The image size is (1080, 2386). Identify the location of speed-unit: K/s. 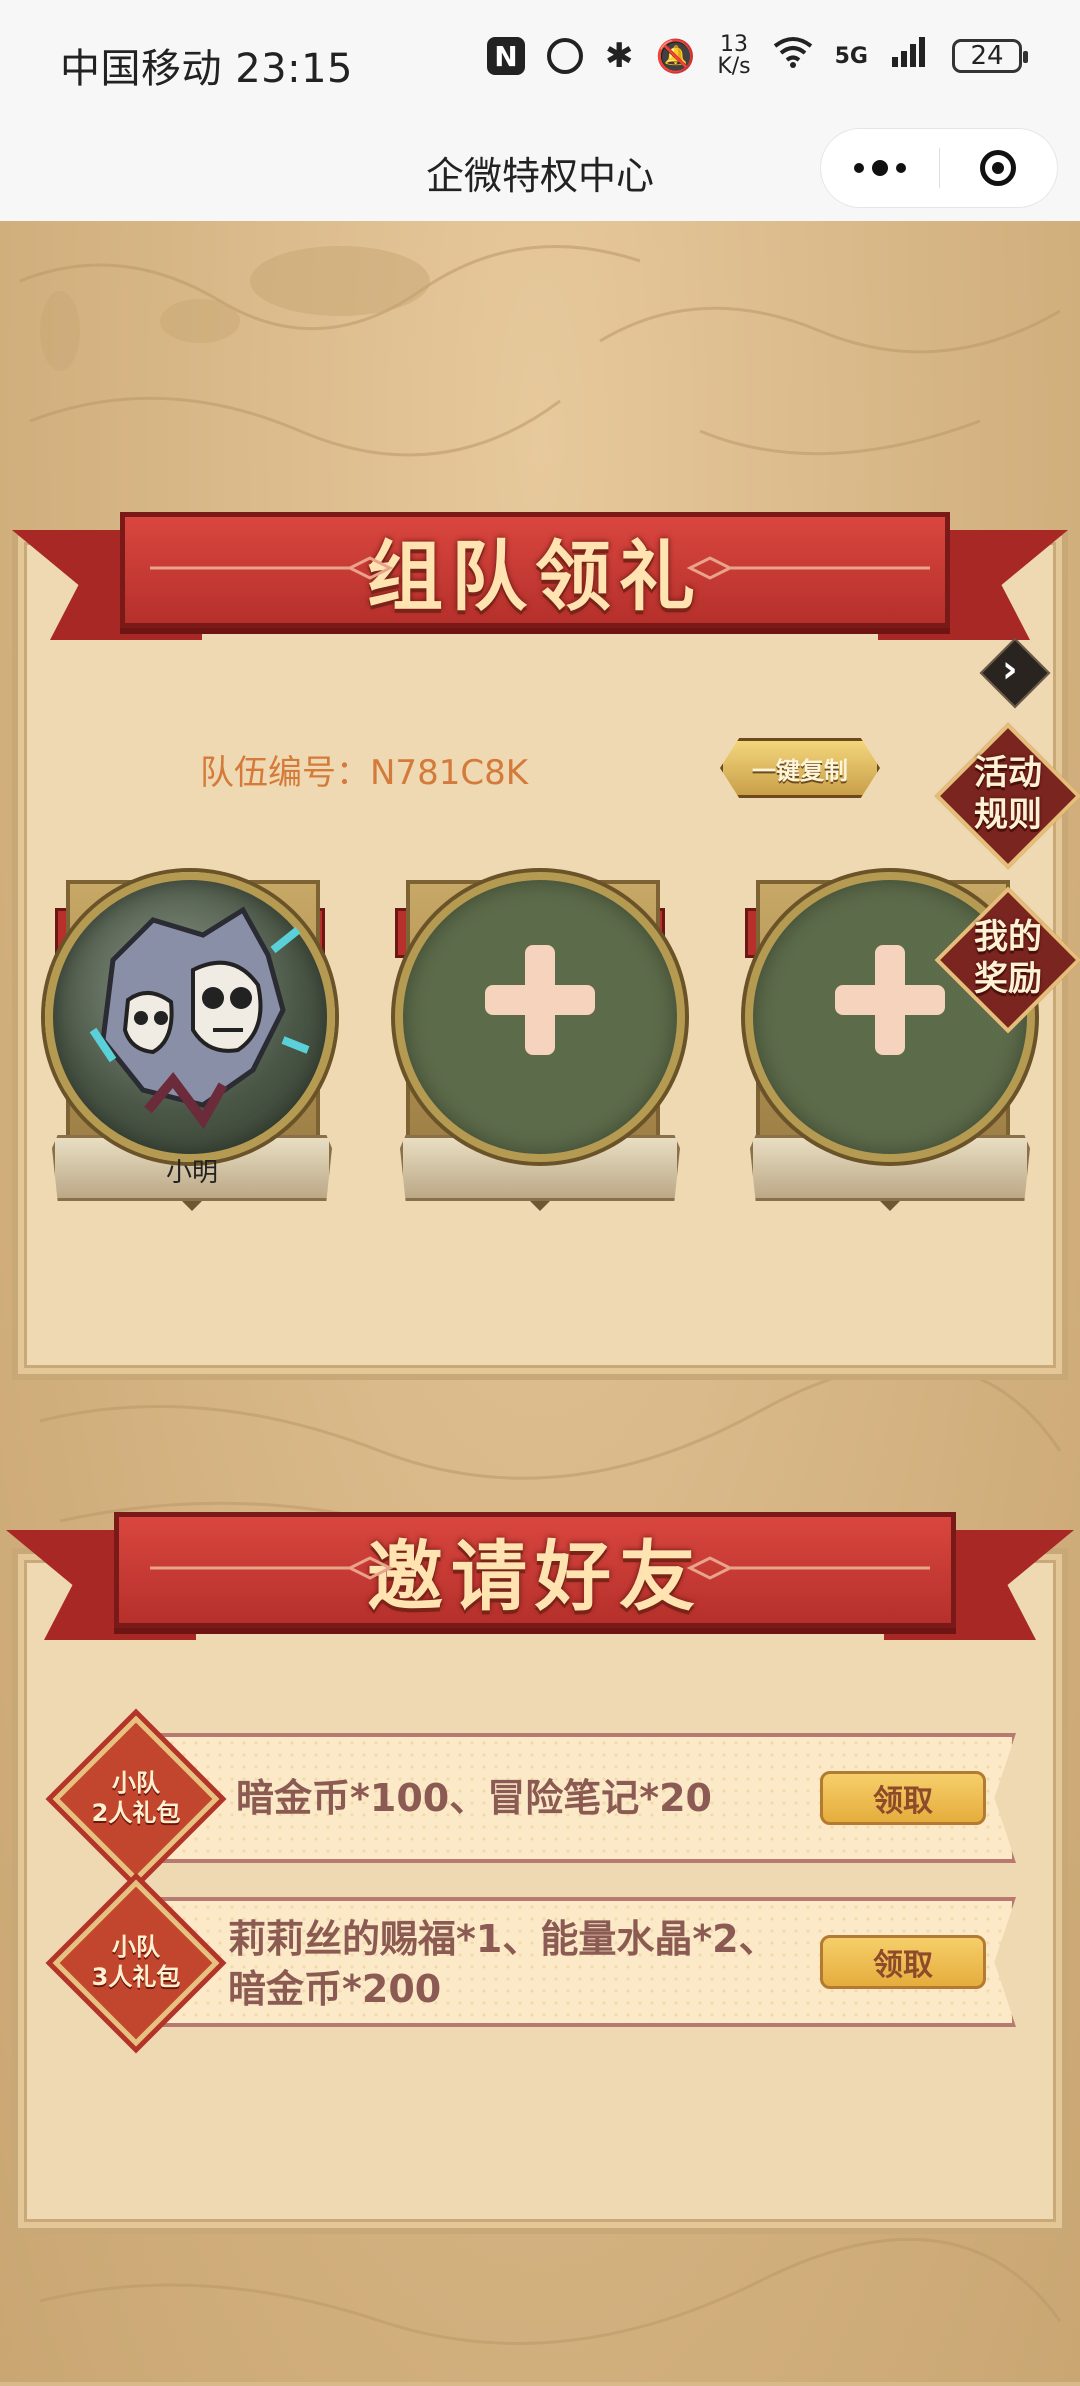
(734, 66).